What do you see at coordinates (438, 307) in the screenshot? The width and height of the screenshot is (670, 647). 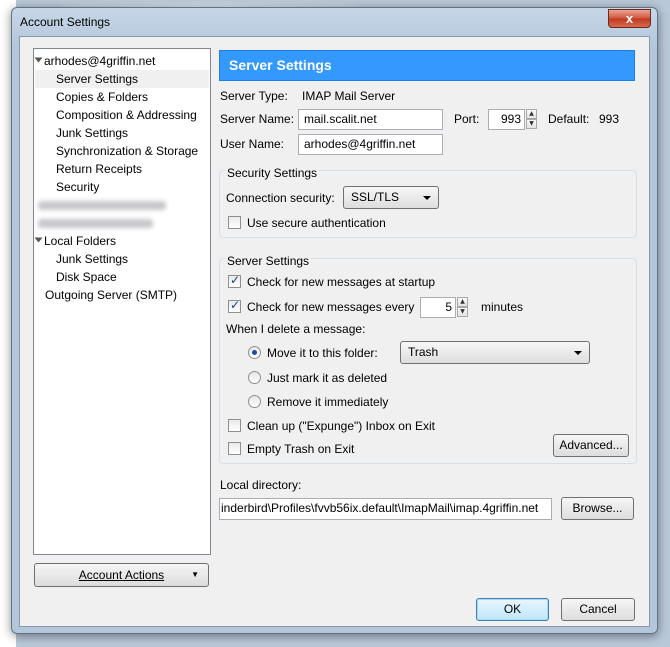 I see `check-interval-input: 5` at bounding box center [438, 307].